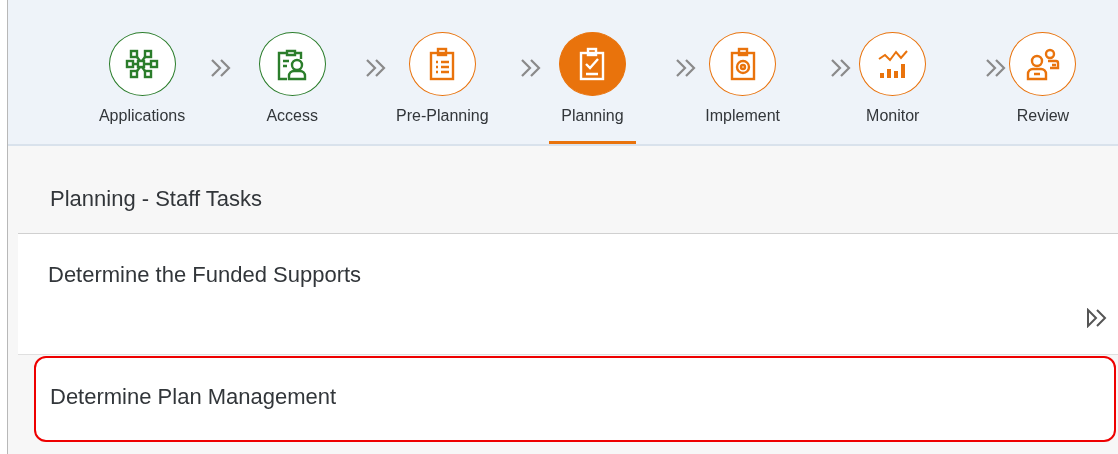 The height and width of the screenshot is (454, 1118). Describe the element at coordinates (742, 124) in the screenshot. I see `step-label: Implement` at that location.